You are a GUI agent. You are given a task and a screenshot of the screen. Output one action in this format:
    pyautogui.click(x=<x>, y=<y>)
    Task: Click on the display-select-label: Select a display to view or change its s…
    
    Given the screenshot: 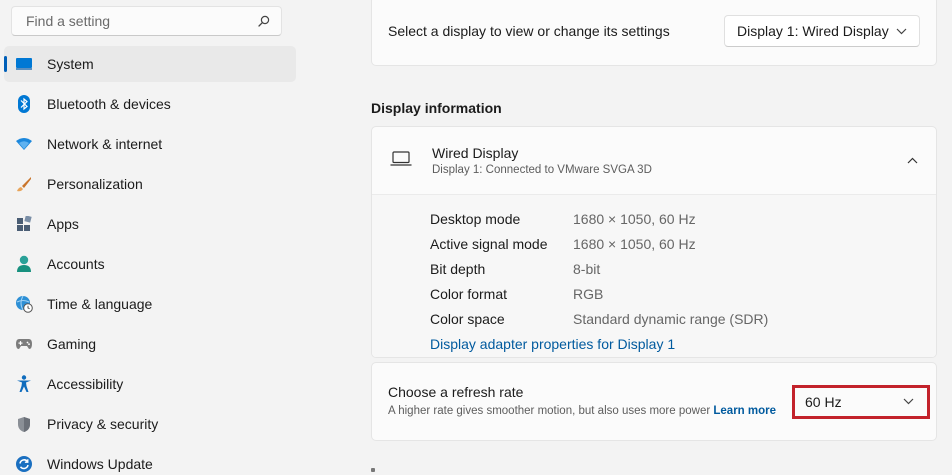 What is the action you would take?
    pyautogui.click(x=529, y=31)
    